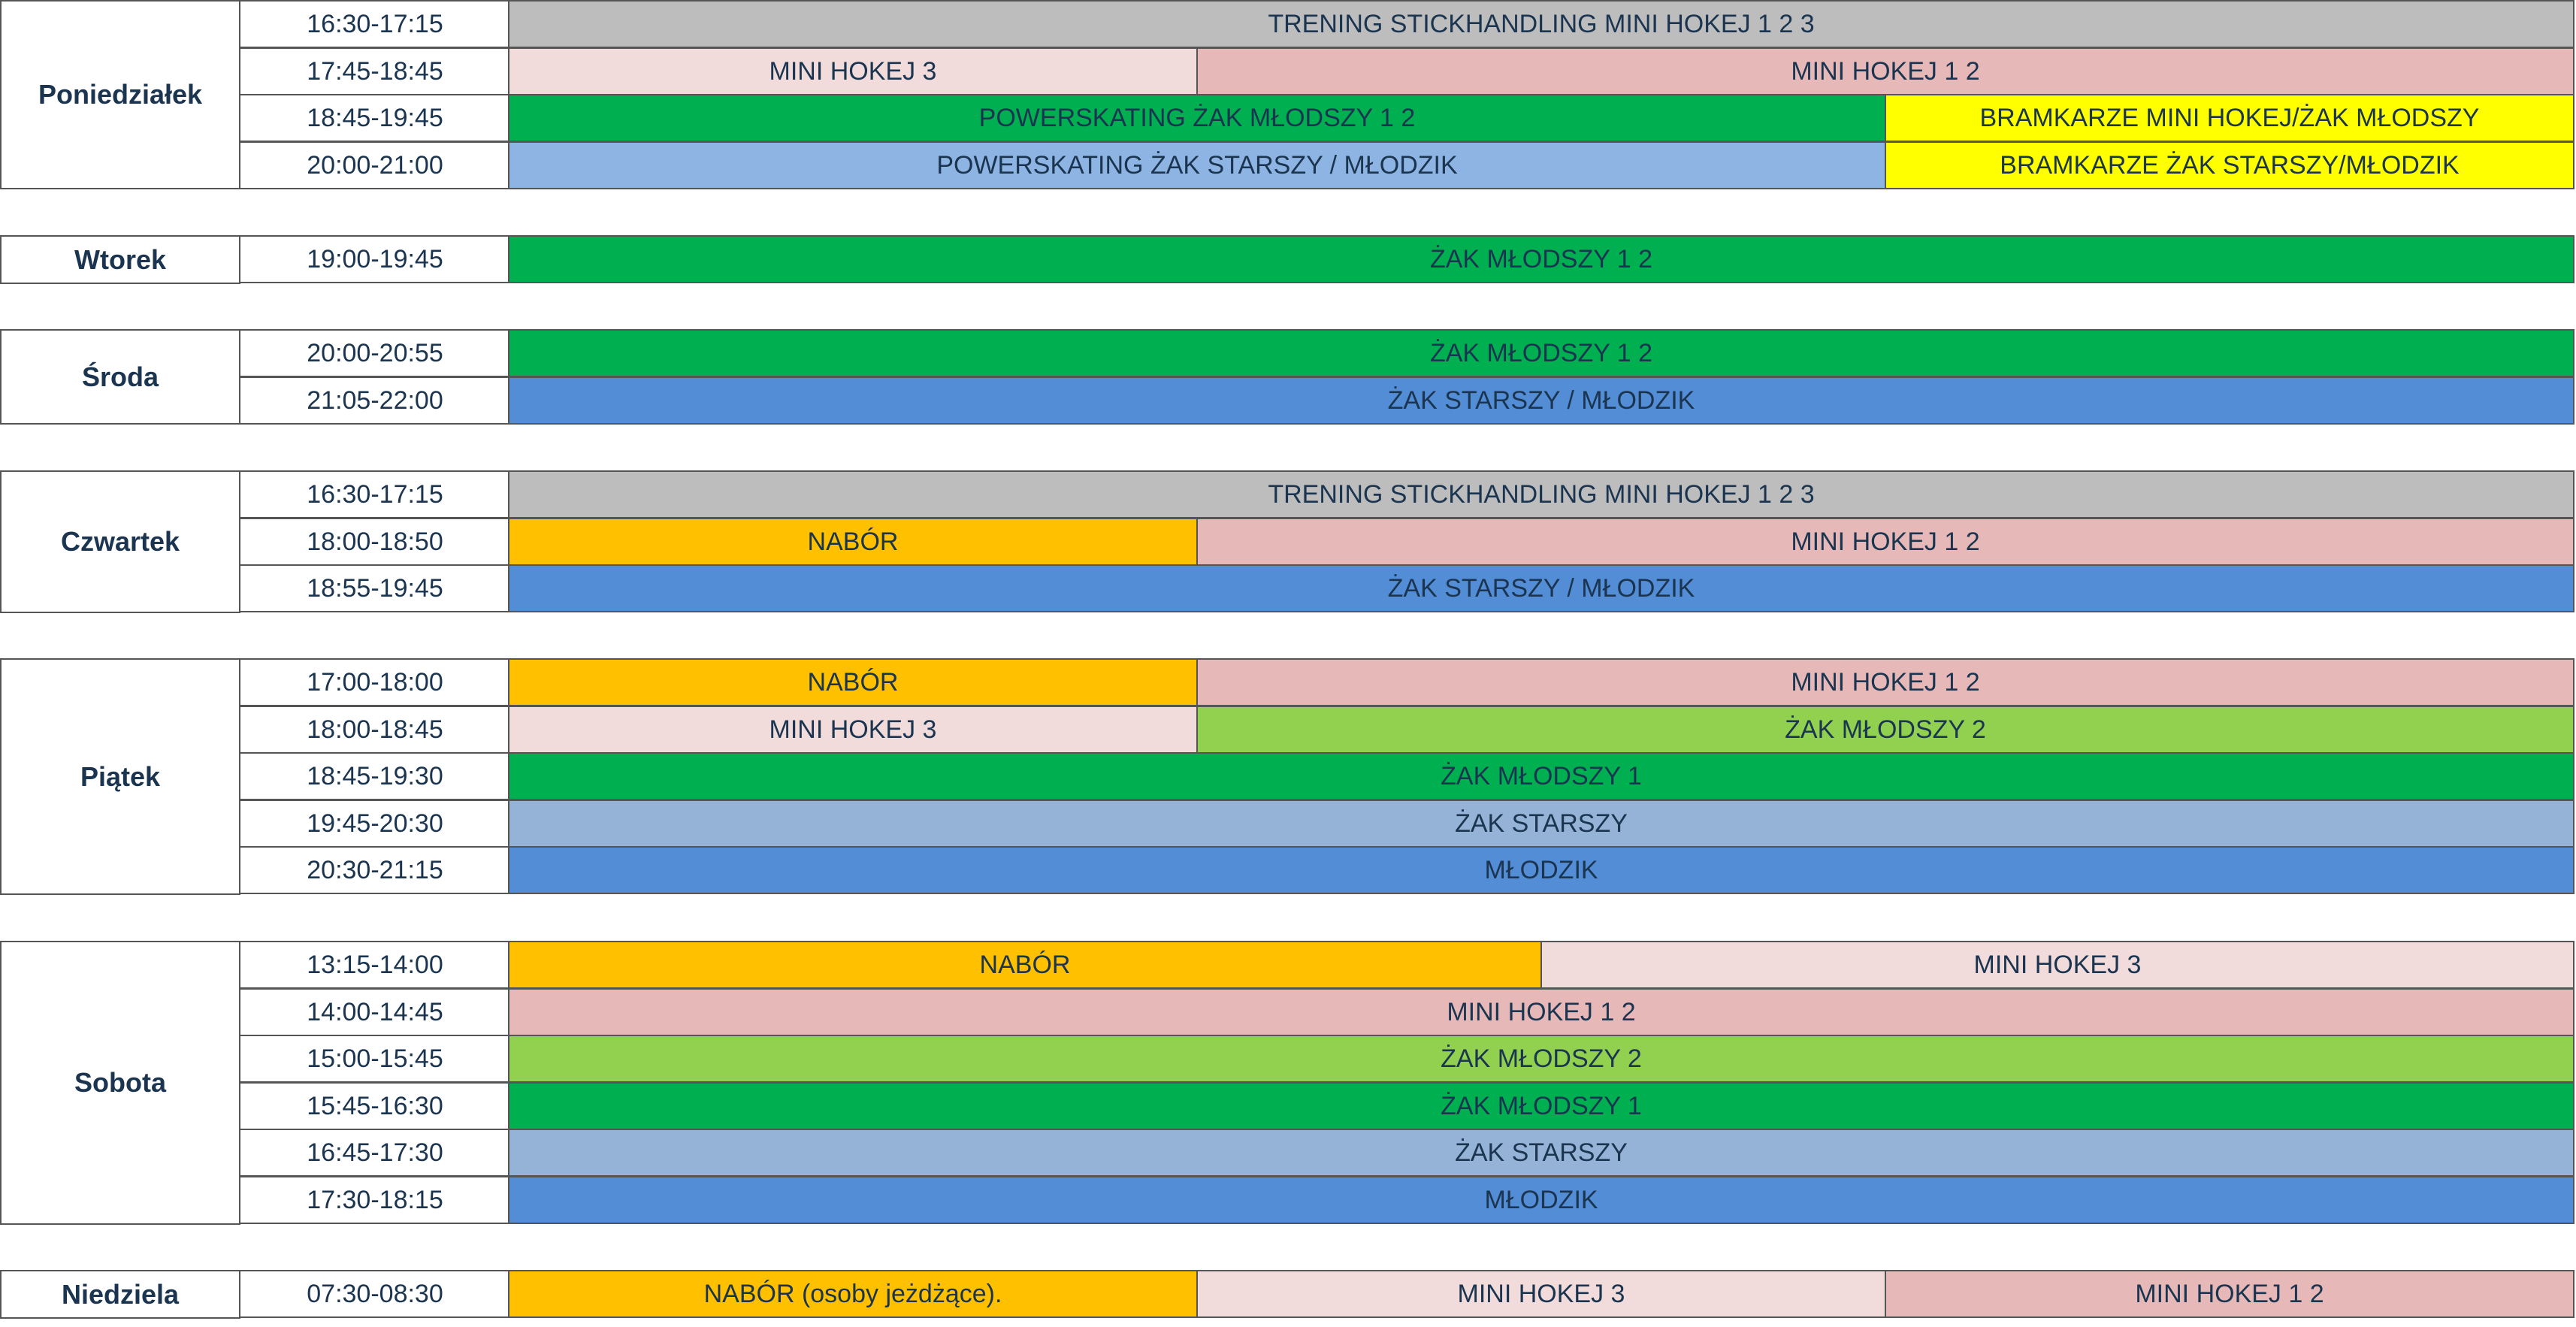 The height and width of the screenshot is (1327, 2576). I want to click on activity-cell: POWERSKATING ŻAK STARSZY / MŁODZIK, so click(1197, 165).